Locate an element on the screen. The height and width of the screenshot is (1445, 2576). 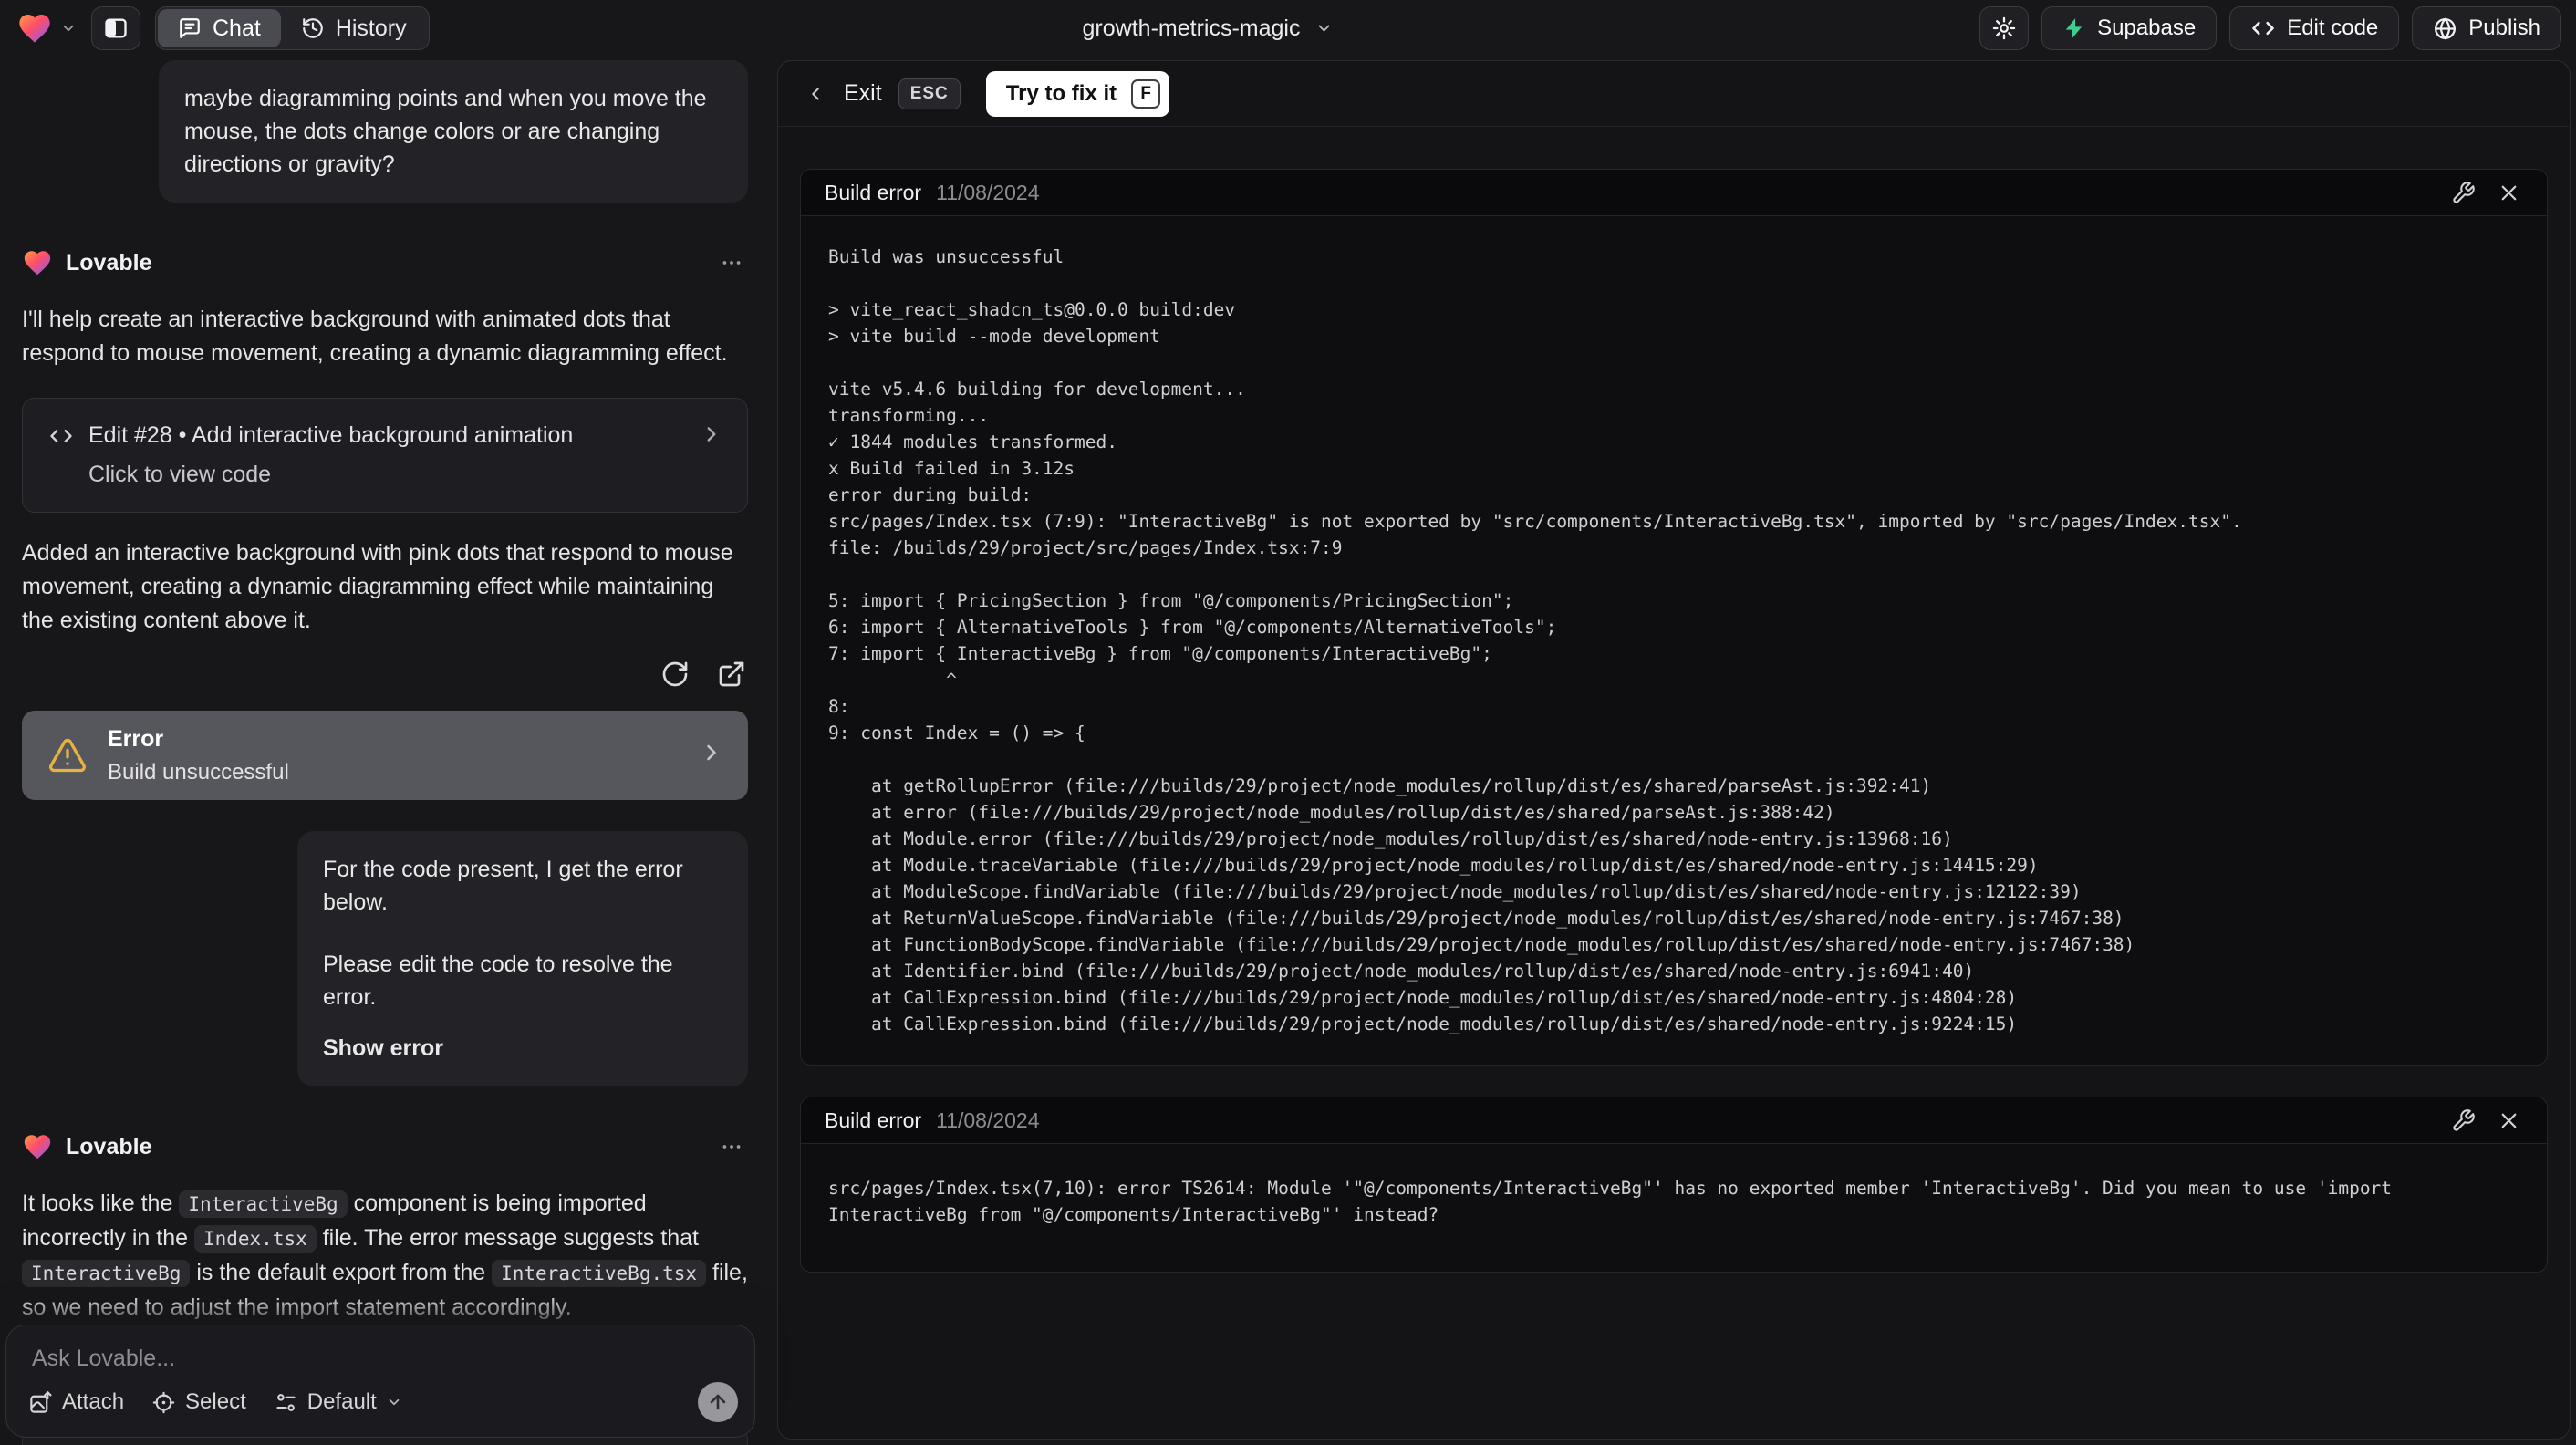
arrow-up-icon is located at coordinates (718, 1402).